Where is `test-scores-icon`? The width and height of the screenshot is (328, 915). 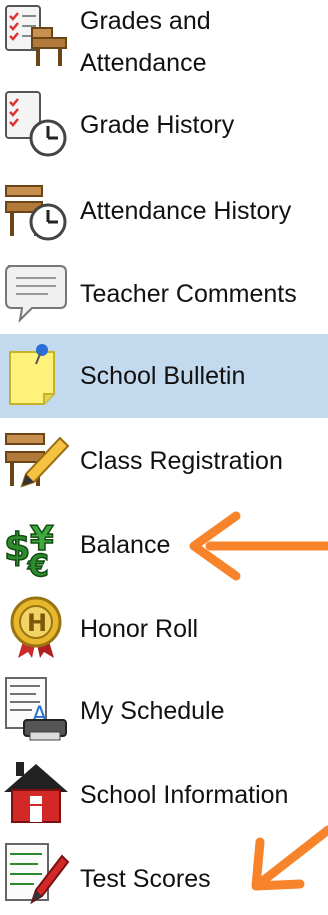
test-scores-icon is located at coordinates (37, 874).